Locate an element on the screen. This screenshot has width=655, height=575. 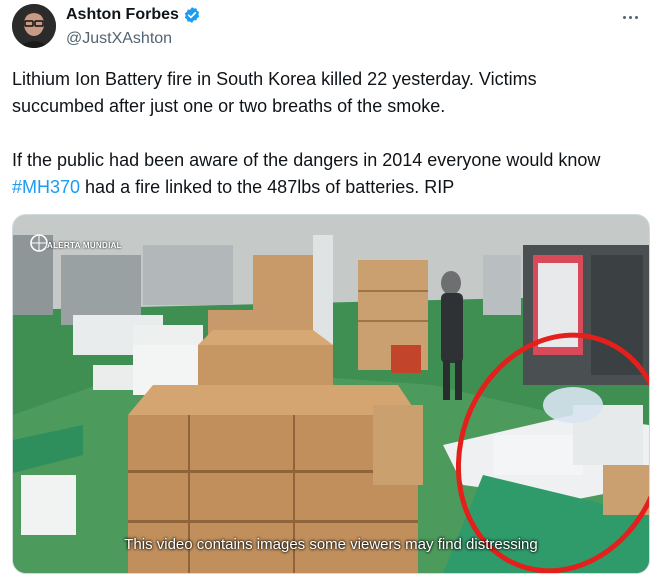
more-options-icon is located at coordinates (633, 16).